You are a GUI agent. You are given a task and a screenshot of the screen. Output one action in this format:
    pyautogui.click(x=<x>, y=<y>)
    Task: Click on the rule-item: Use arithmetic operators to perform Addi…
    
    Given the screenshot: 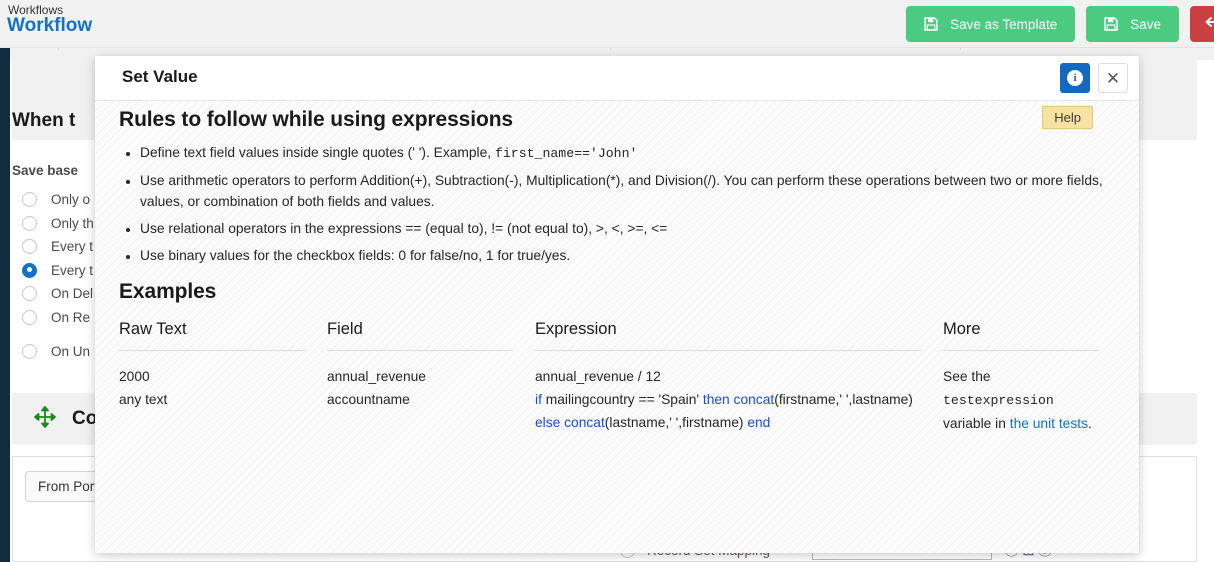 What is the action you would take?
    pyautogui.click(x=627, y=191)
    